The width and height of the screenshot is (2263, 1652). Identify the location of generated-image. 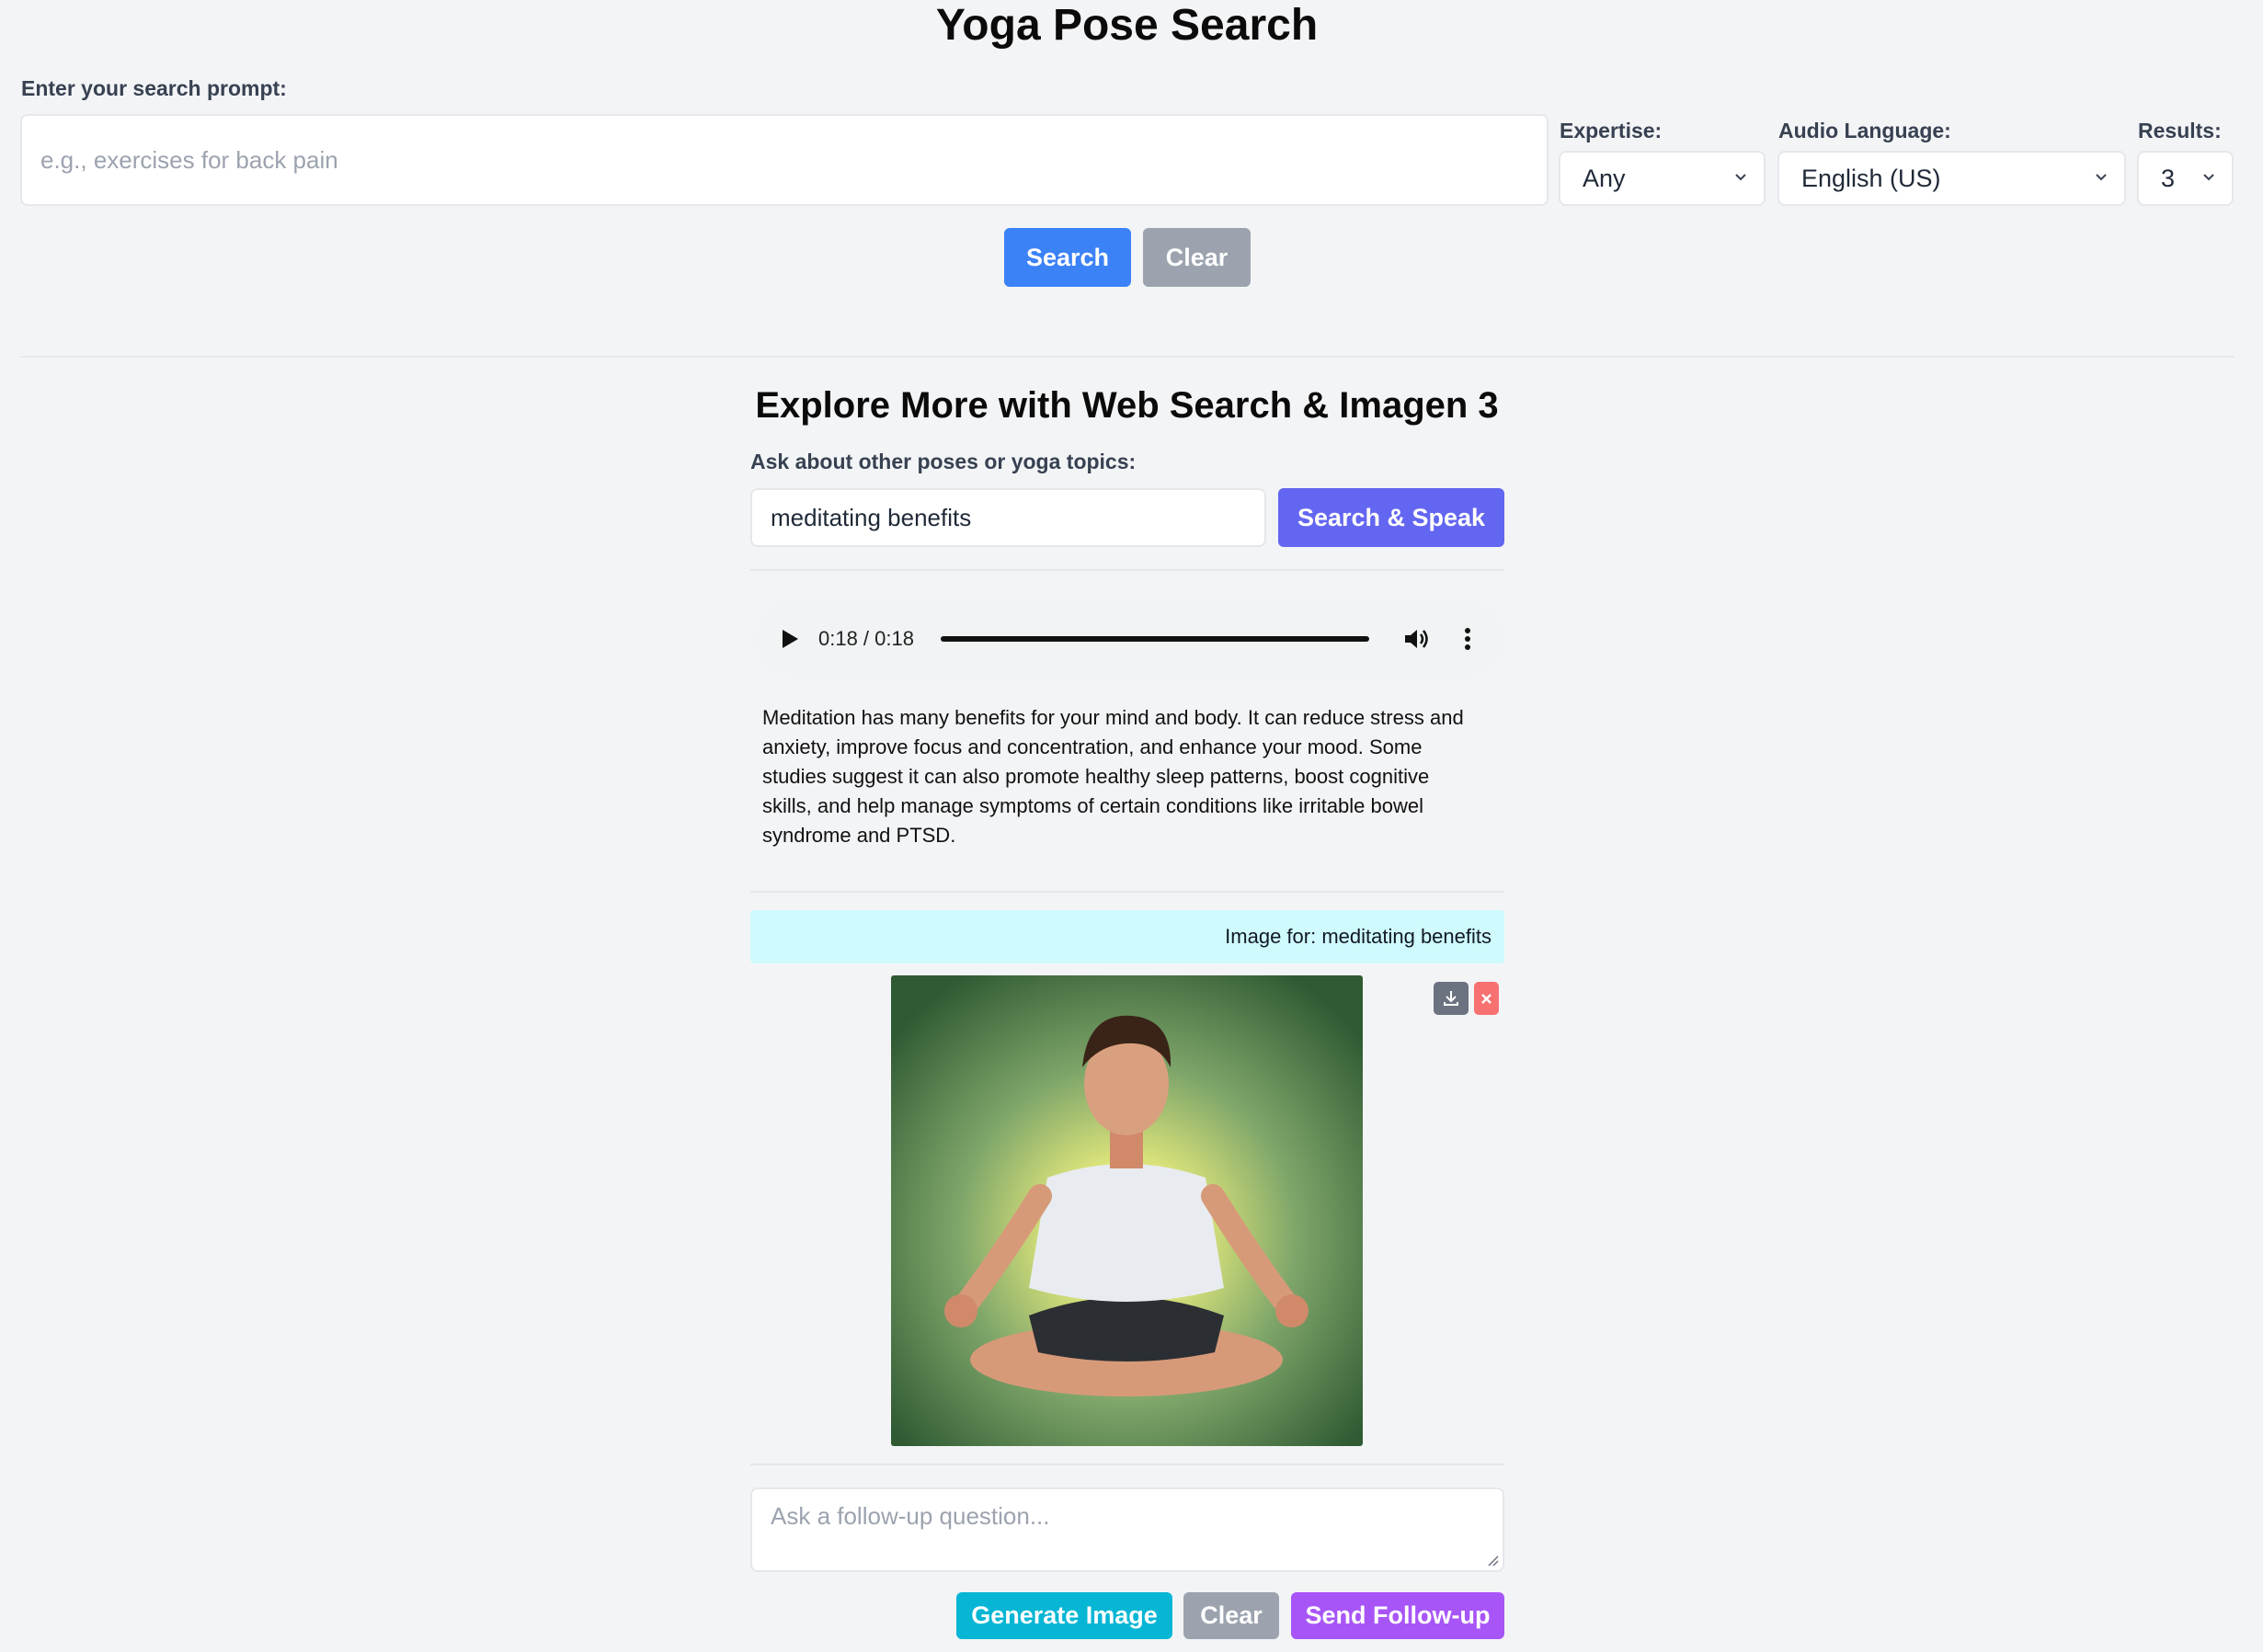
(1127, 1210).